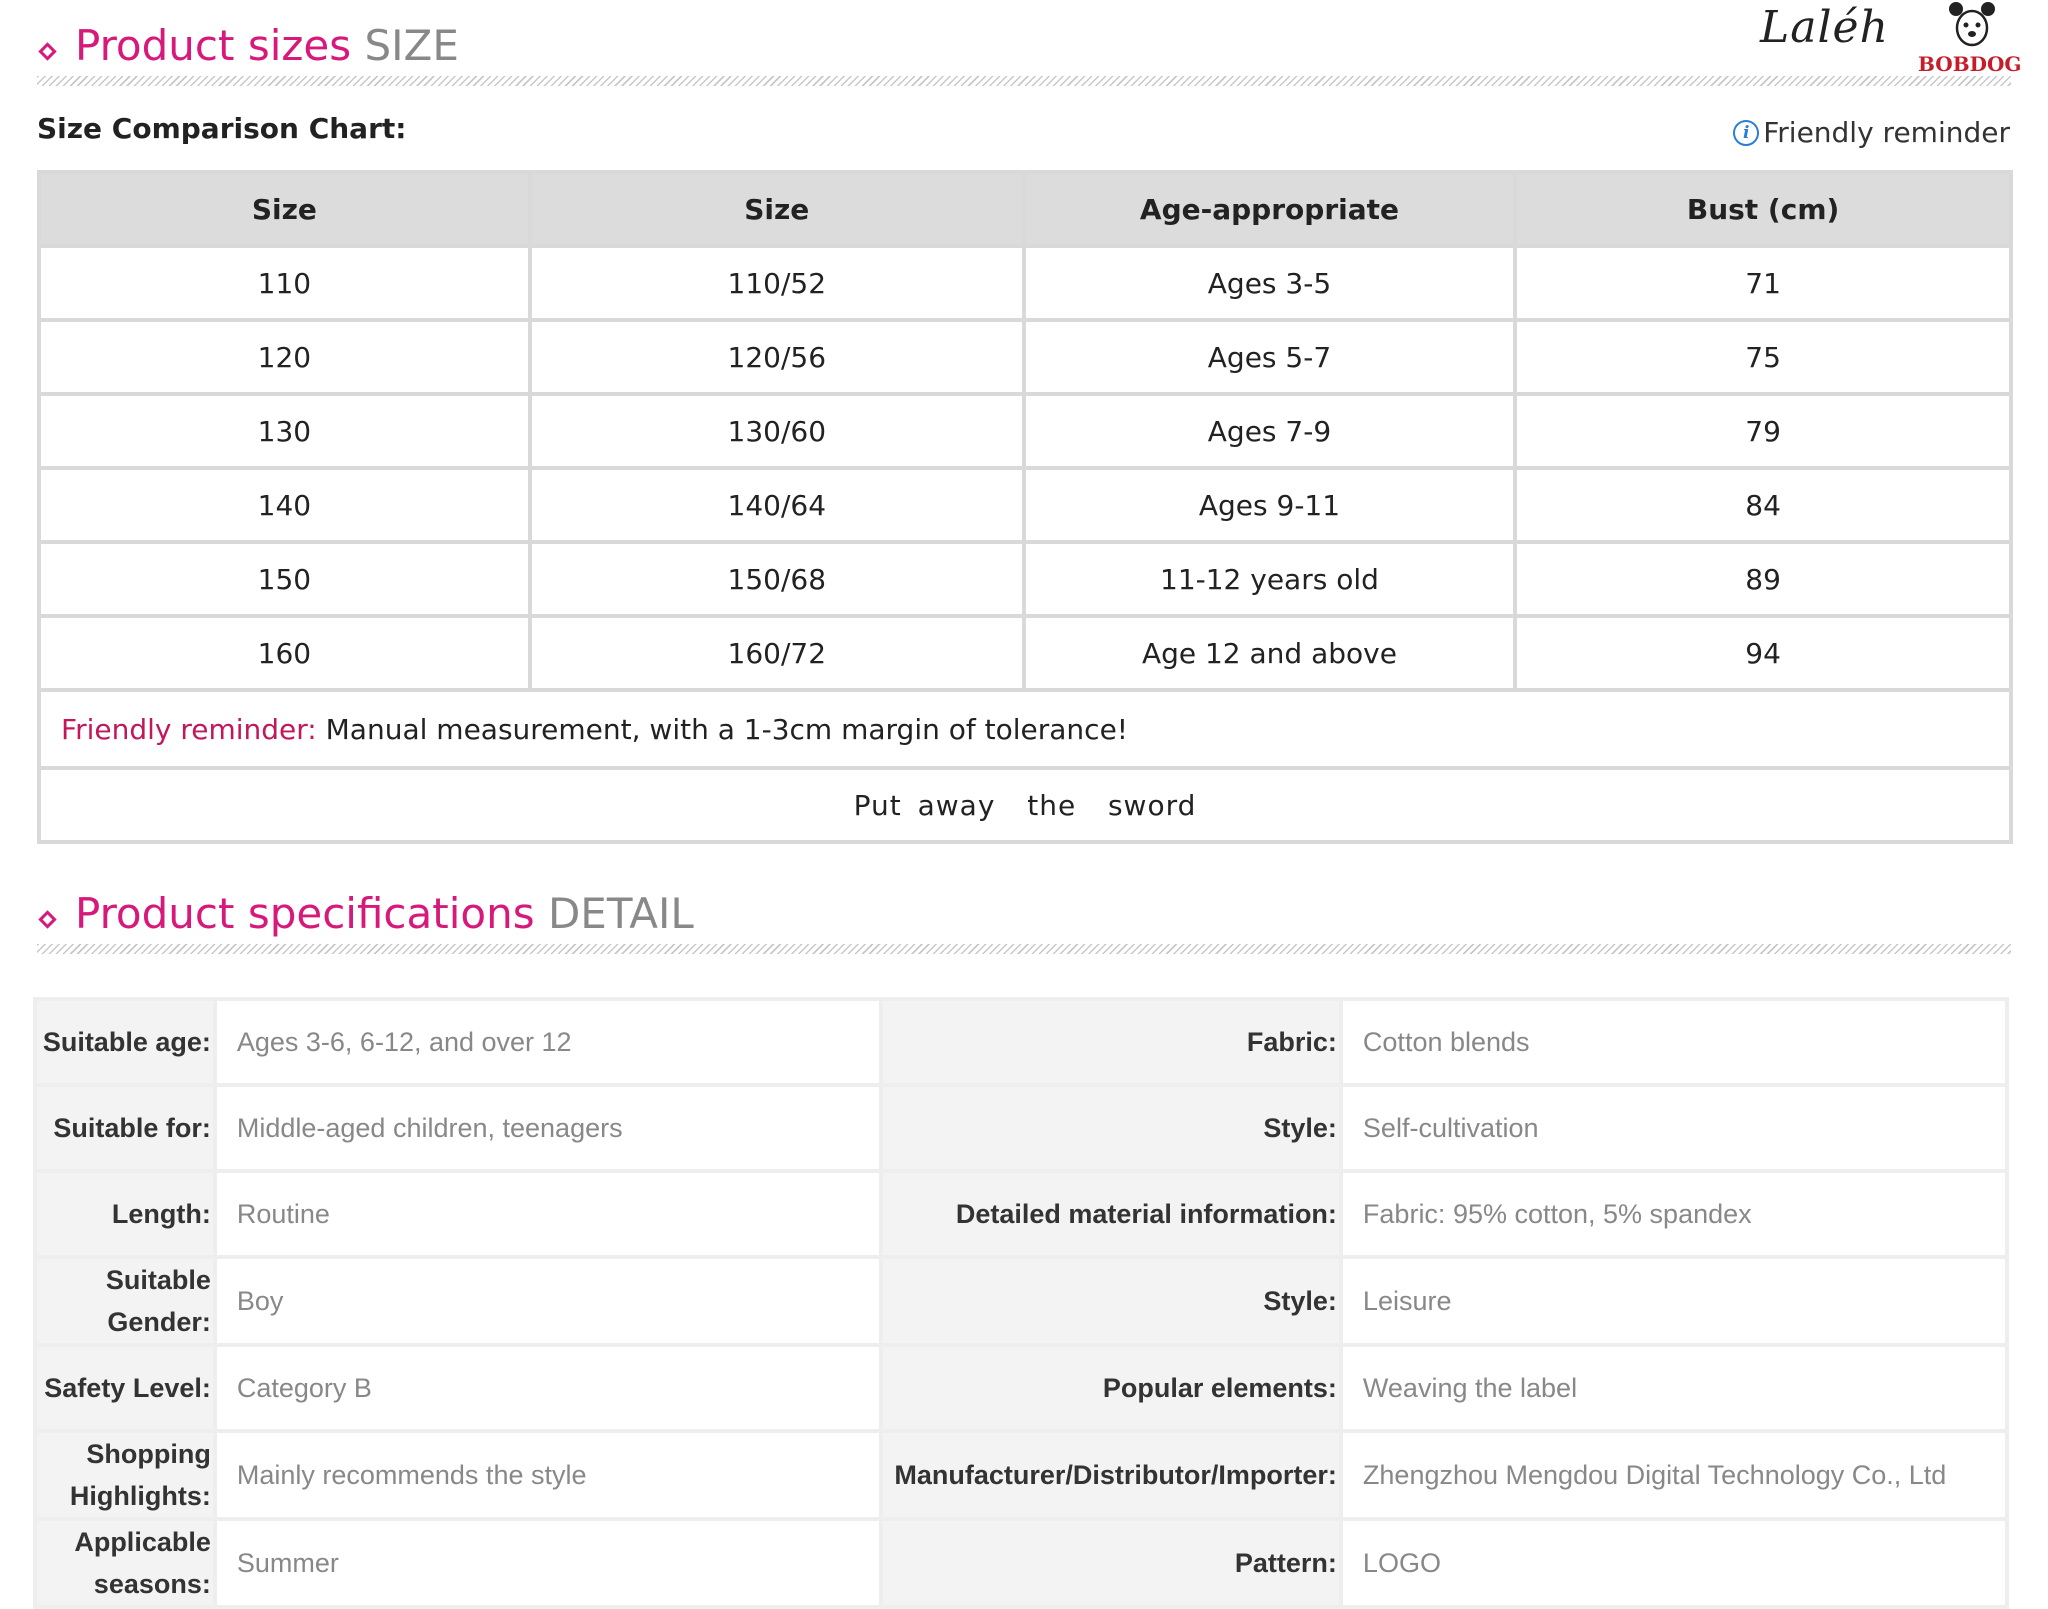 This screenshot has height=1609, width=2048. I want to click on friendly-reminder-label: Friendly reminder, so click(1886, 132).